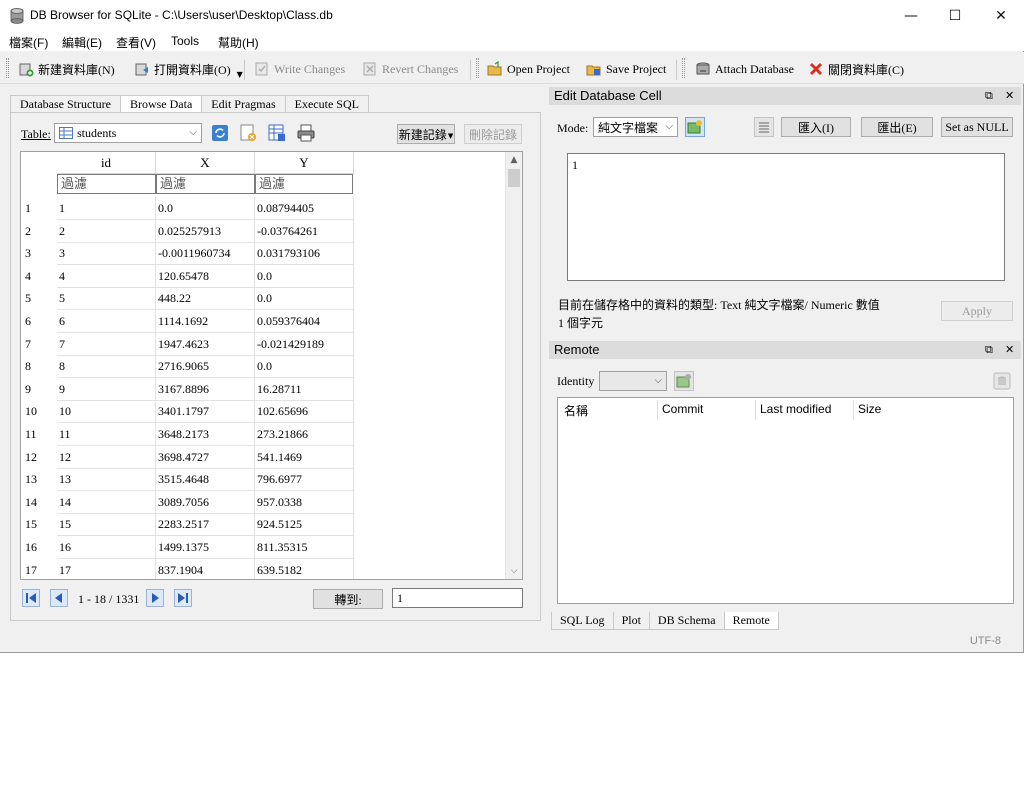 This screenshot has width=1024, height=799. Describe the element at coordinates (205, 208) in the screenshot. I see `cell-x: 0.0` at that location.